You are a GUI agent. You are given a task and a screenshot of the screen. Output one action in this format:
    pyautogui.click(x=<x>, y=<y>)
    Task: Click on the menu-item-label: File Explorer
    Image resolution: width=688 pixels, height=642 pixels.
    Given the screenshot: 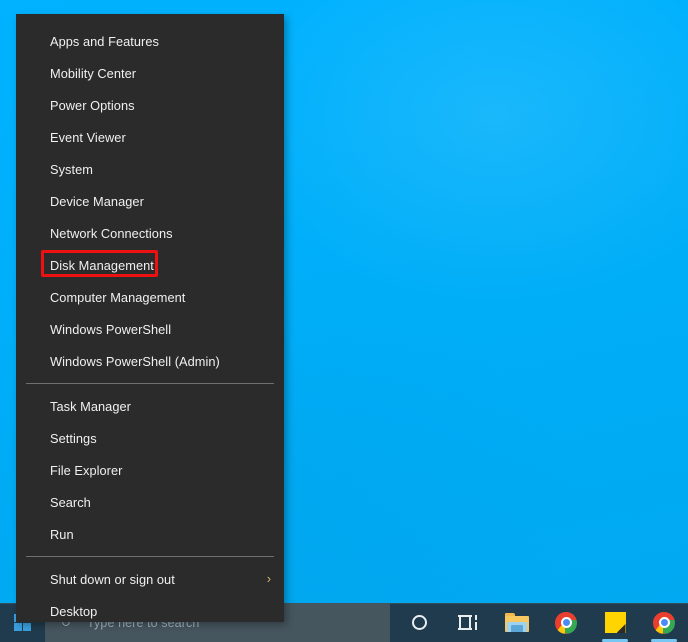 What is the action you would take?
    pyautogui.click(x=86, y=470)
    